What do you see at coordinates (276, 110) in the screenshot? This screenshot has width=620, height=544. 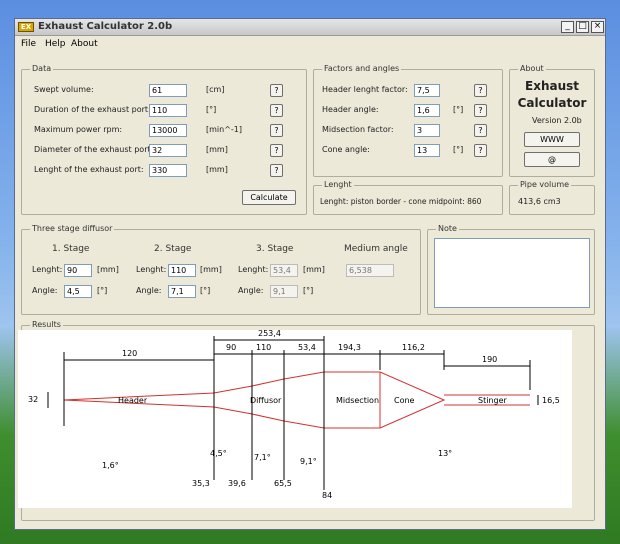 I see `exhaust-duration-help-button: ?` at bounding box center [276, 110].